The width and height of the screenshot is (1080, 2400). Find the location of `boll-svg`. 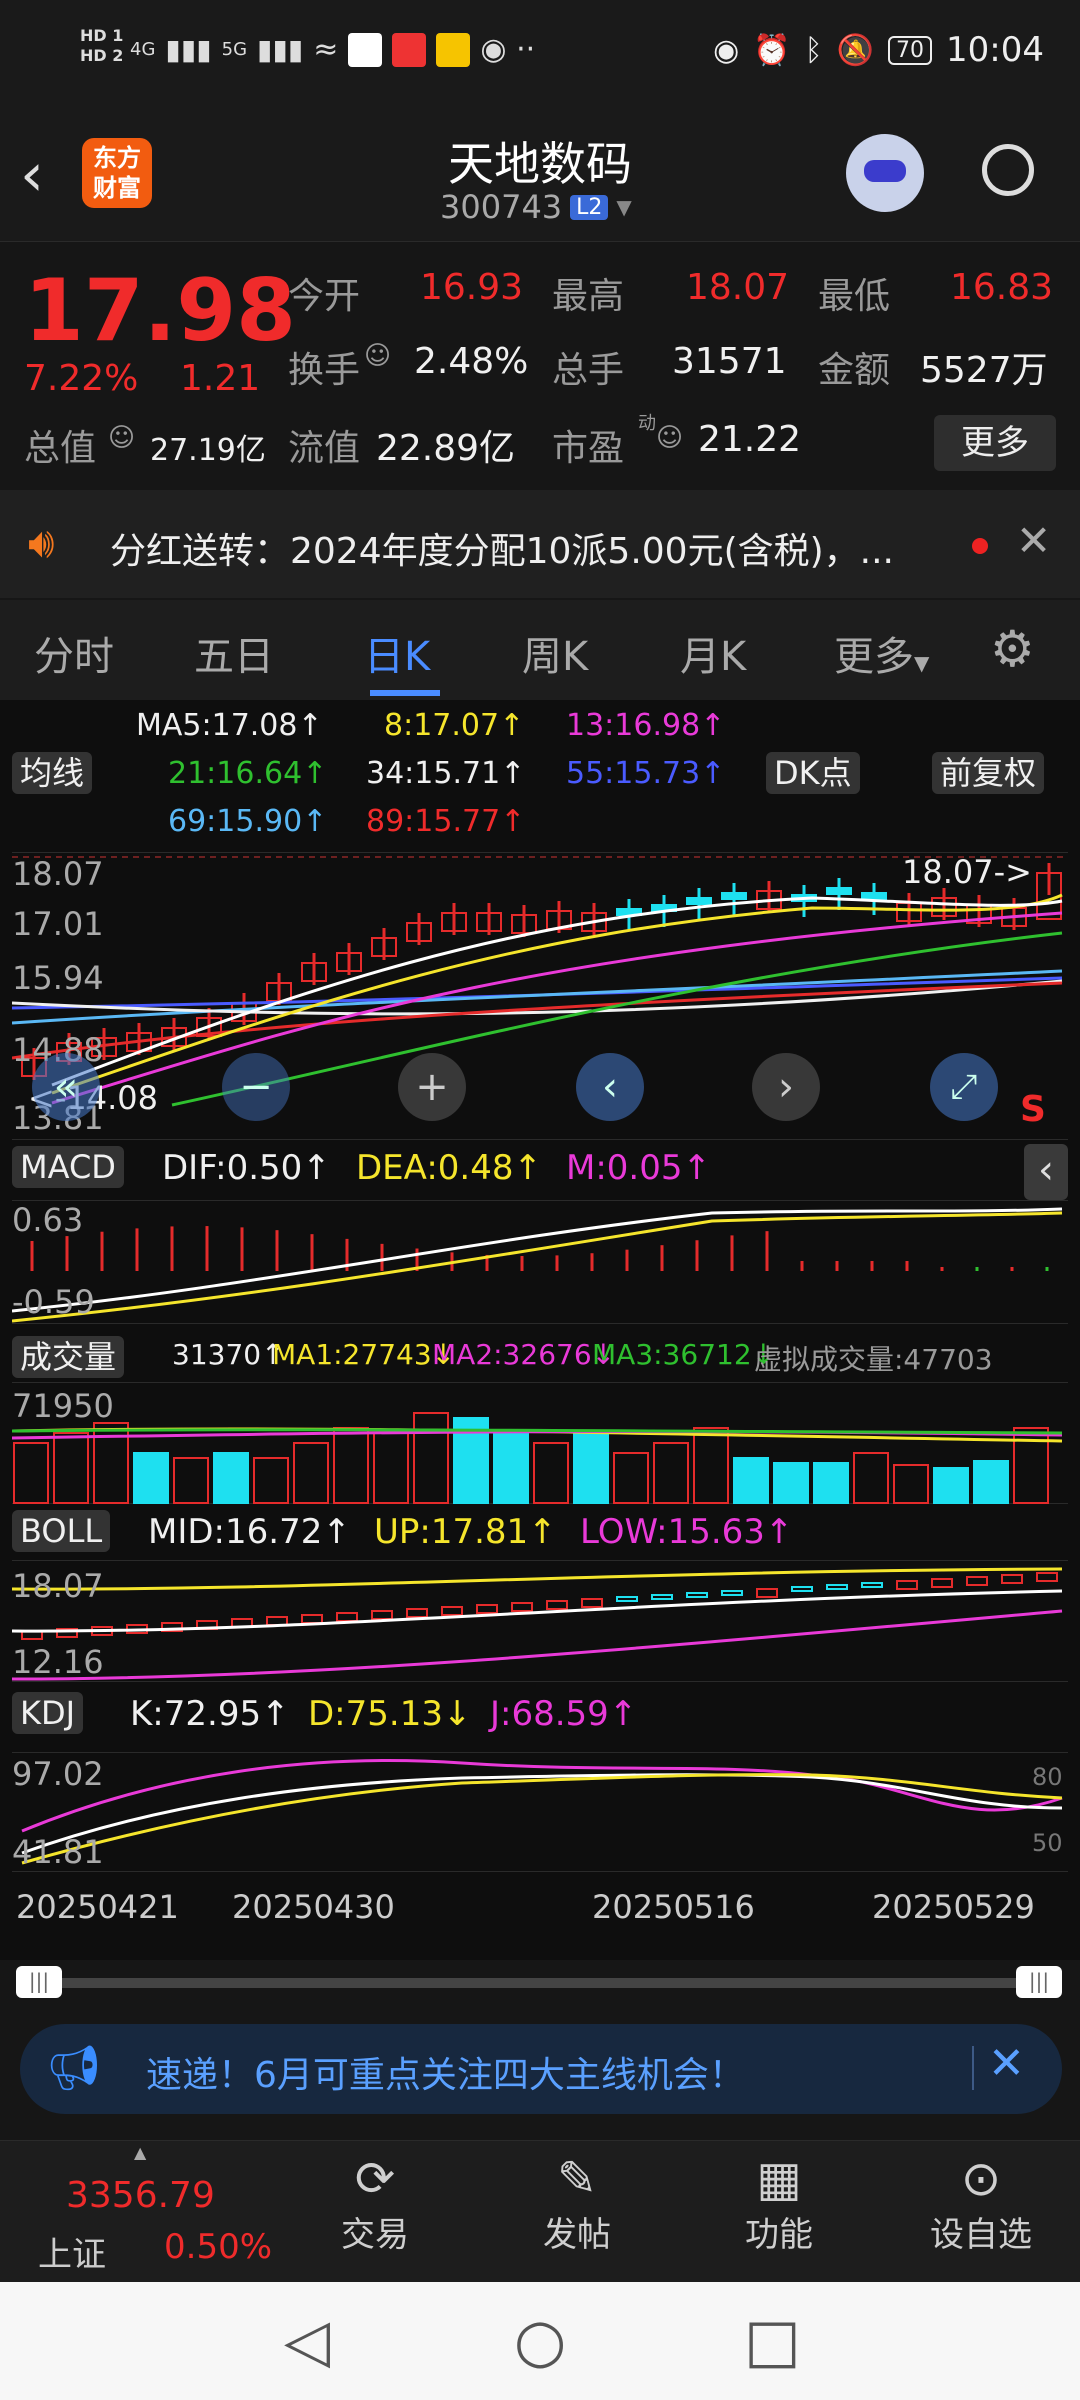

boll-svg is located at coordinates (537, 1624).